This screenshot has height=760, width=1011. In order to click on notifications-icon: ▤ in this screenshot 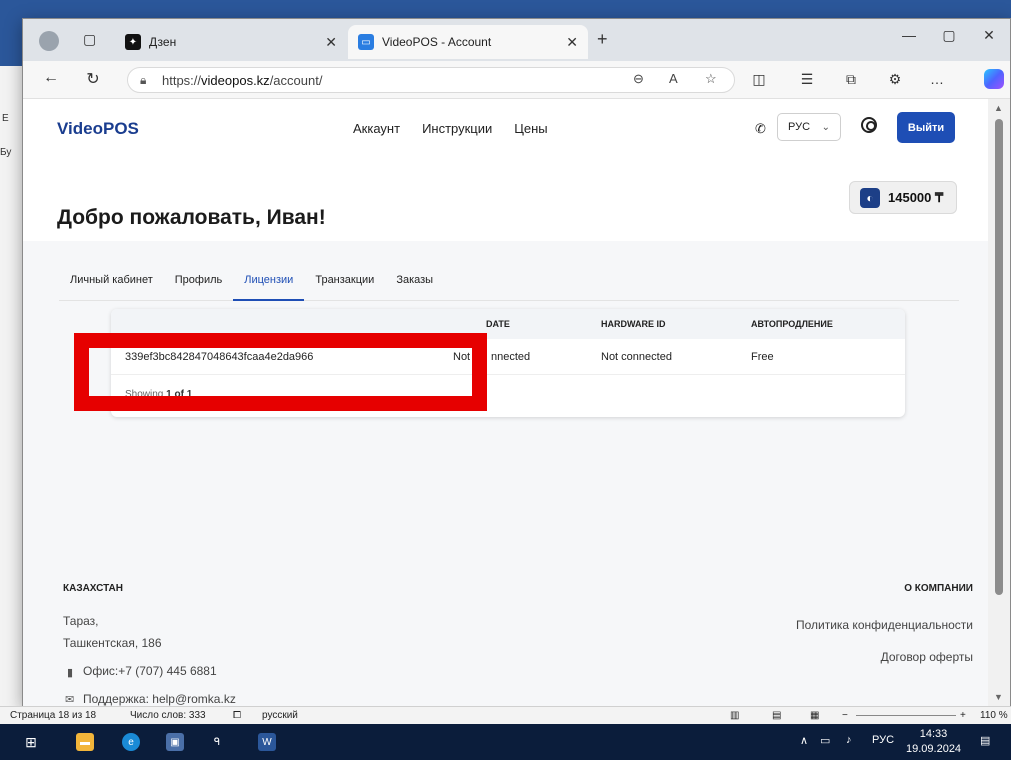, I will do `click(985, 740)`.